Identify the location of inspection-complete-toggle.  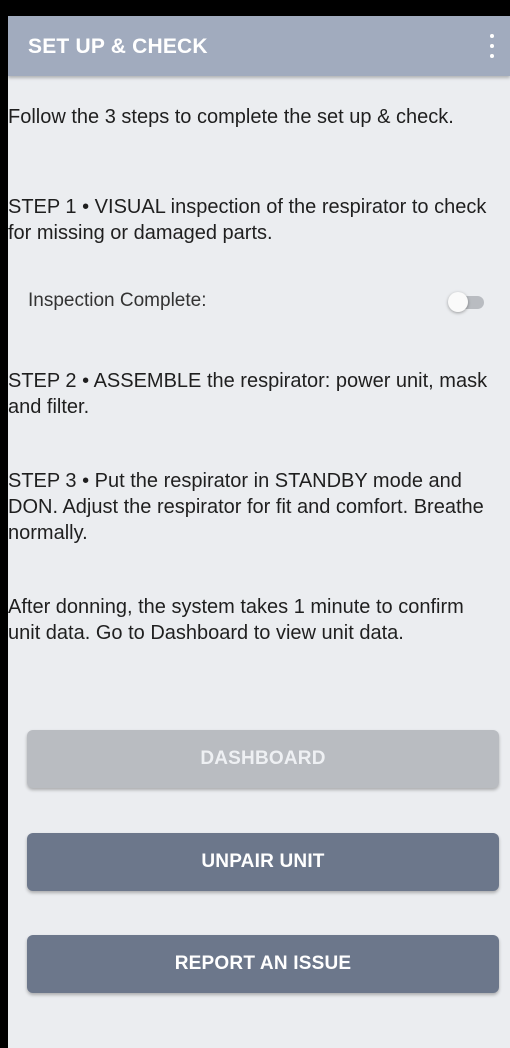
(467, 302).